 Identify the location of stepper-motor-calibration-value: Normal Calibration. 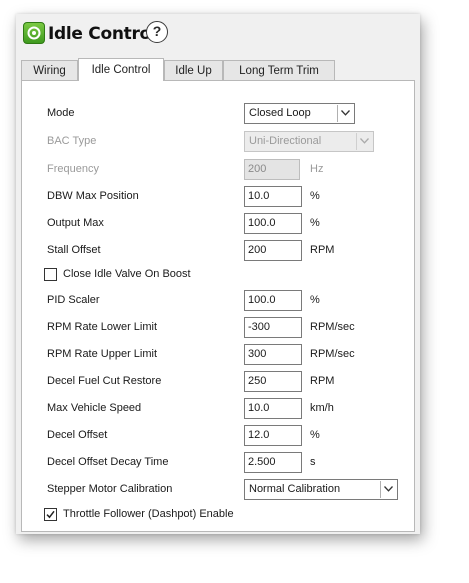
(295, 489).